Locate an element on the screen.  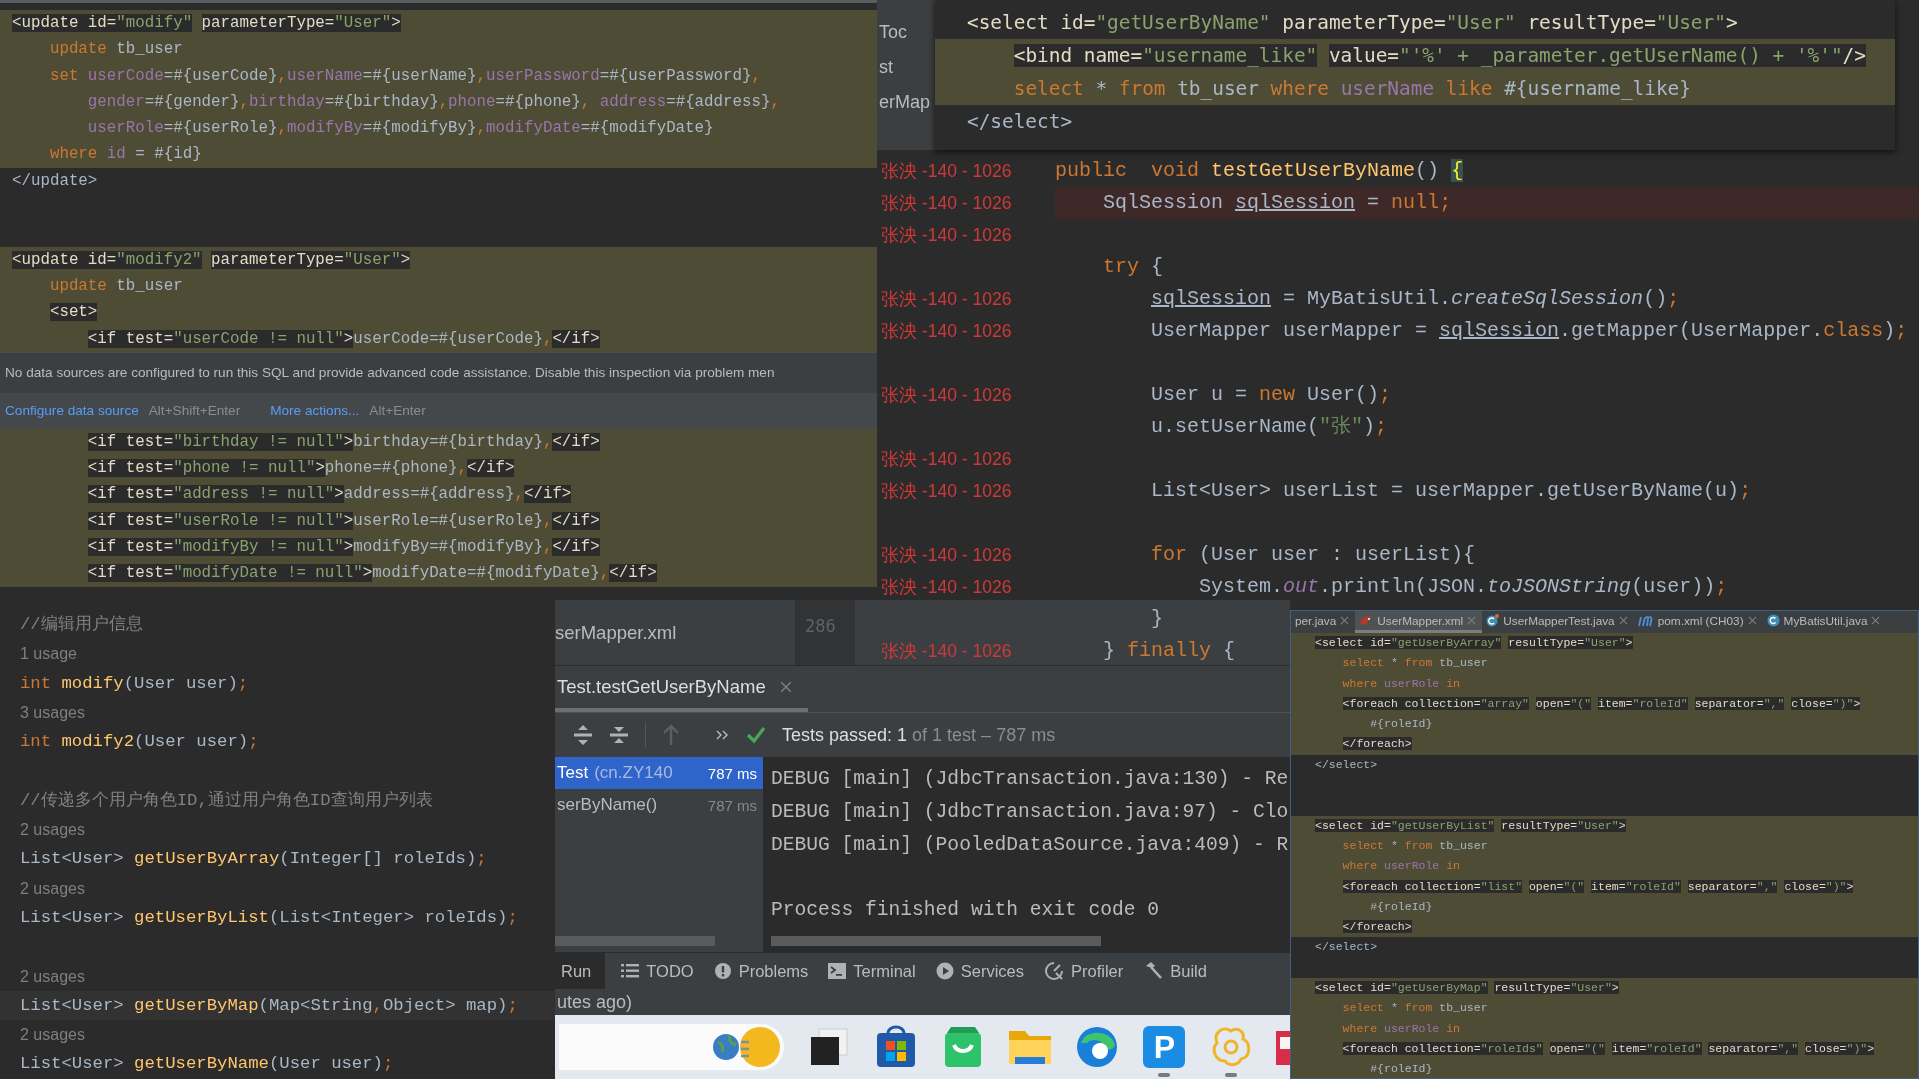
console-line: DEBUG [main] (PooledDataSource.java:409) - R is located at coordinates (1030, 845).